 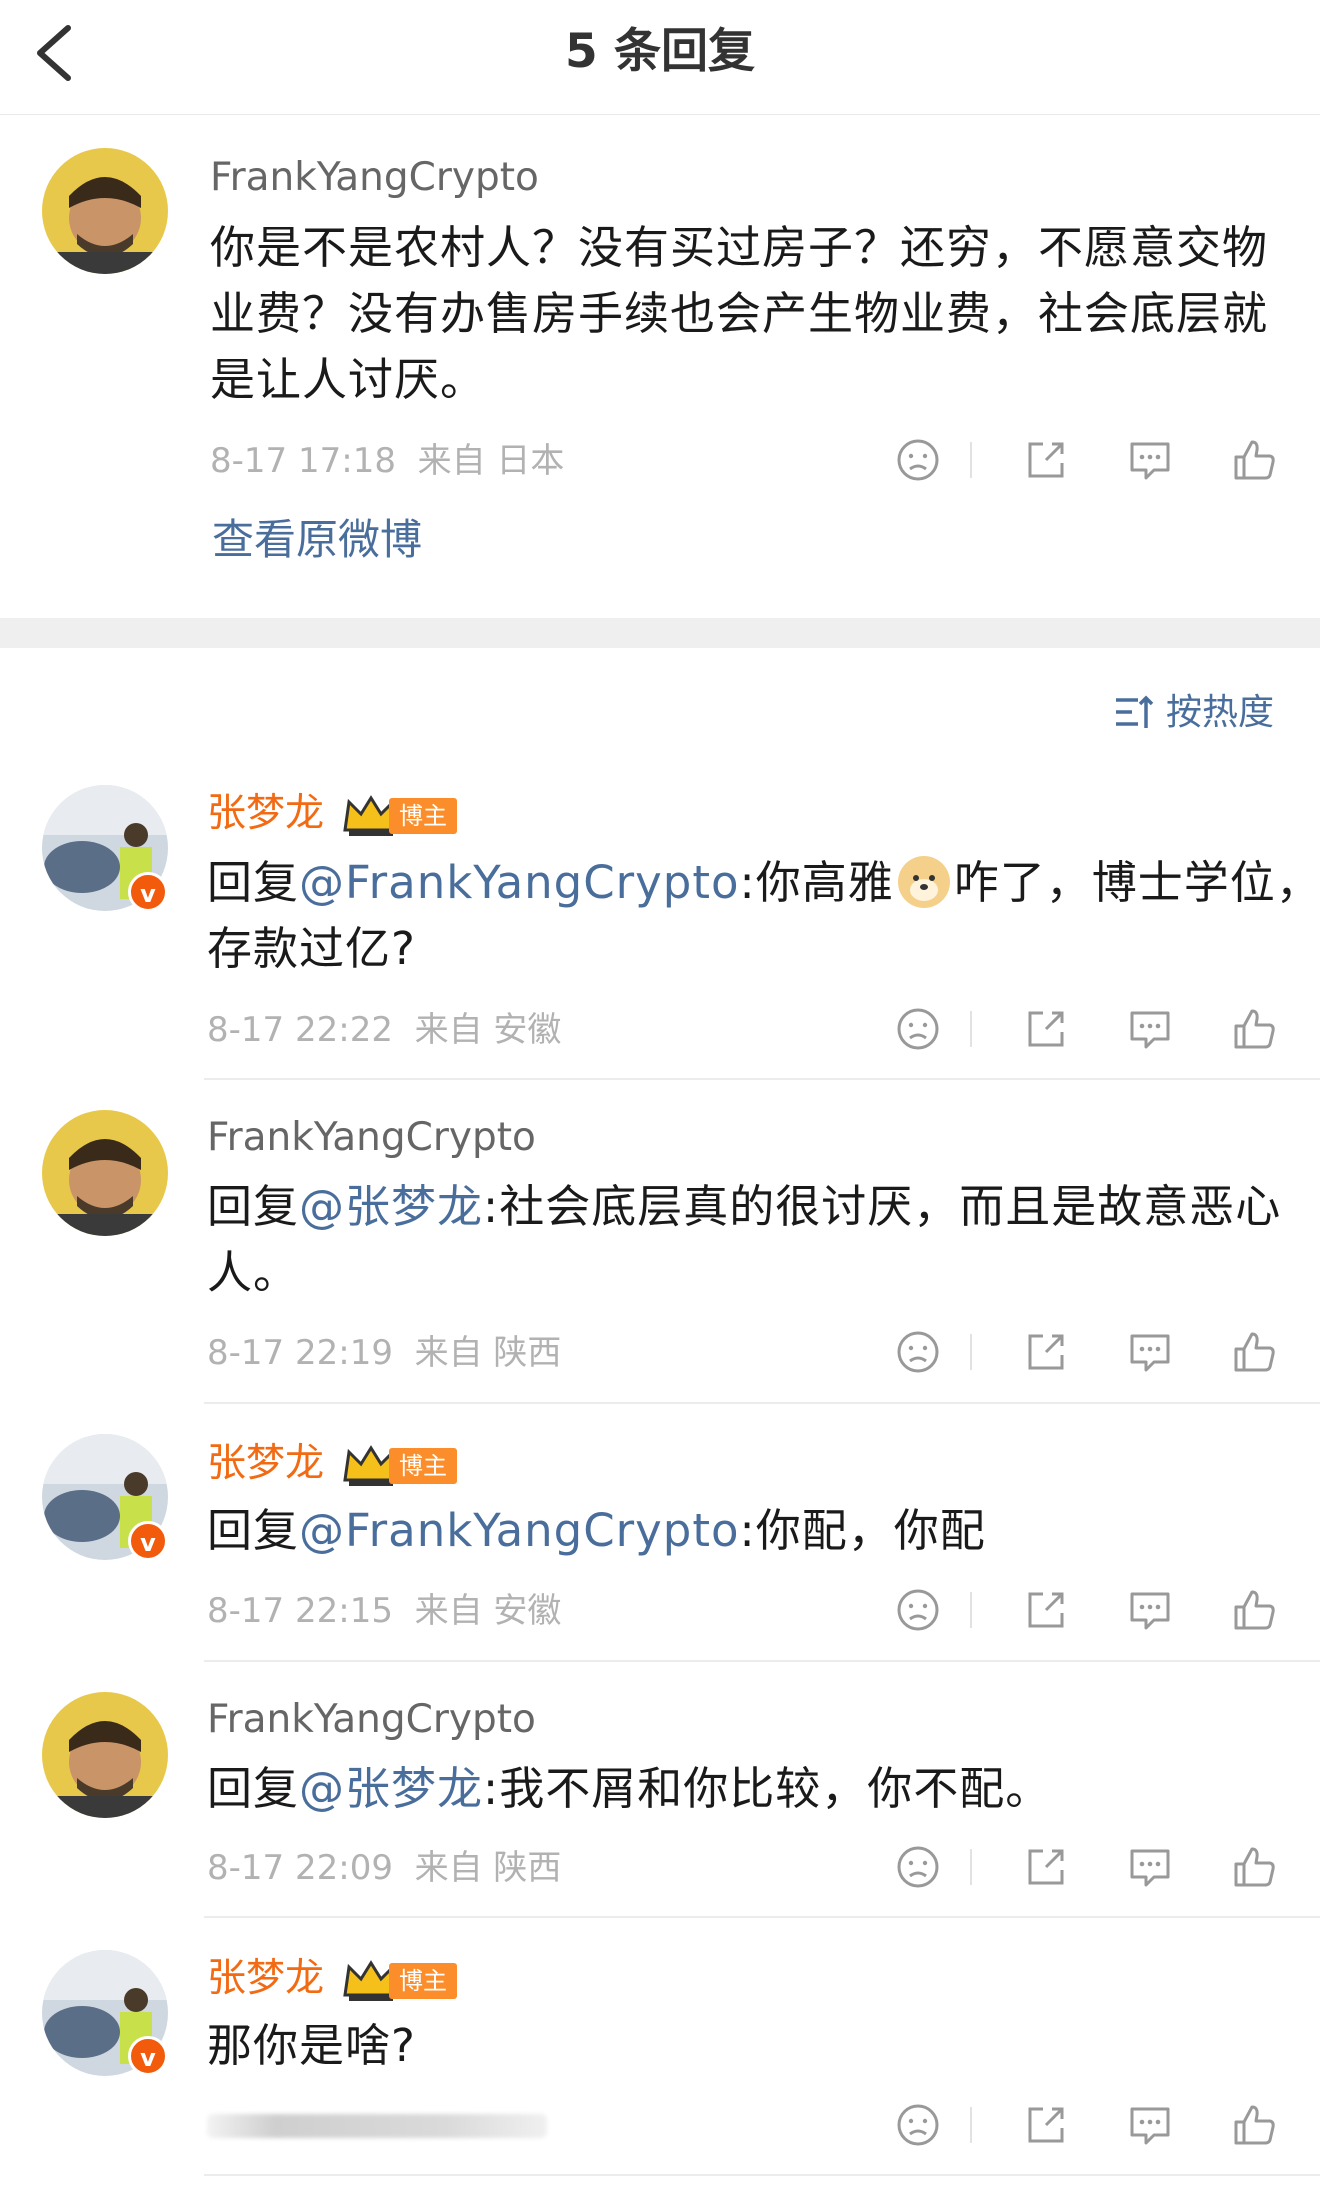 What do you see at coordinates (253, 1272) in the screenshot?
I see `reply-text: 人。` at bounding box center [253, 1272].